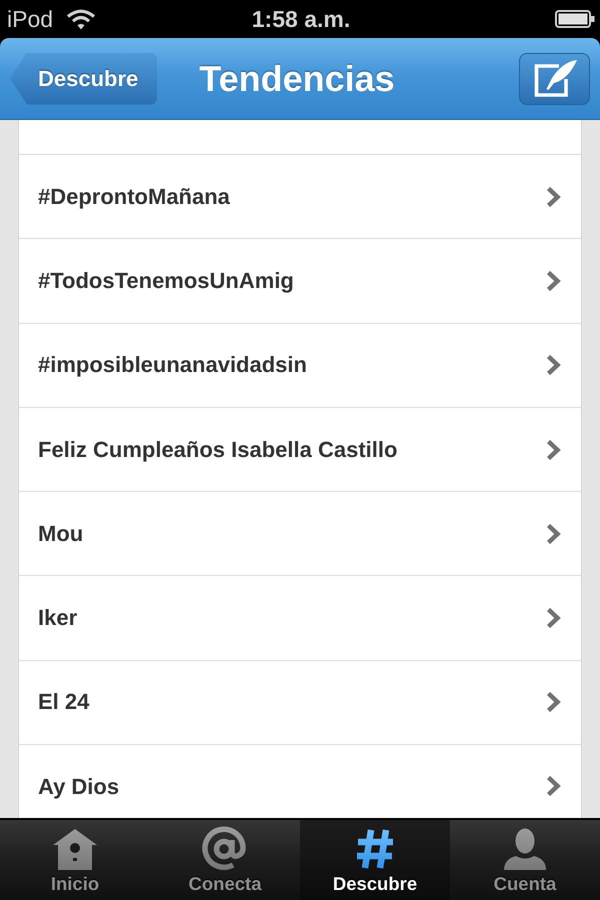 This screenshot has height=900, width=600. Describe the element at coordinates (301, 19) in the screenshot. I see `clock-time: 1:58 a.m.` at that location.